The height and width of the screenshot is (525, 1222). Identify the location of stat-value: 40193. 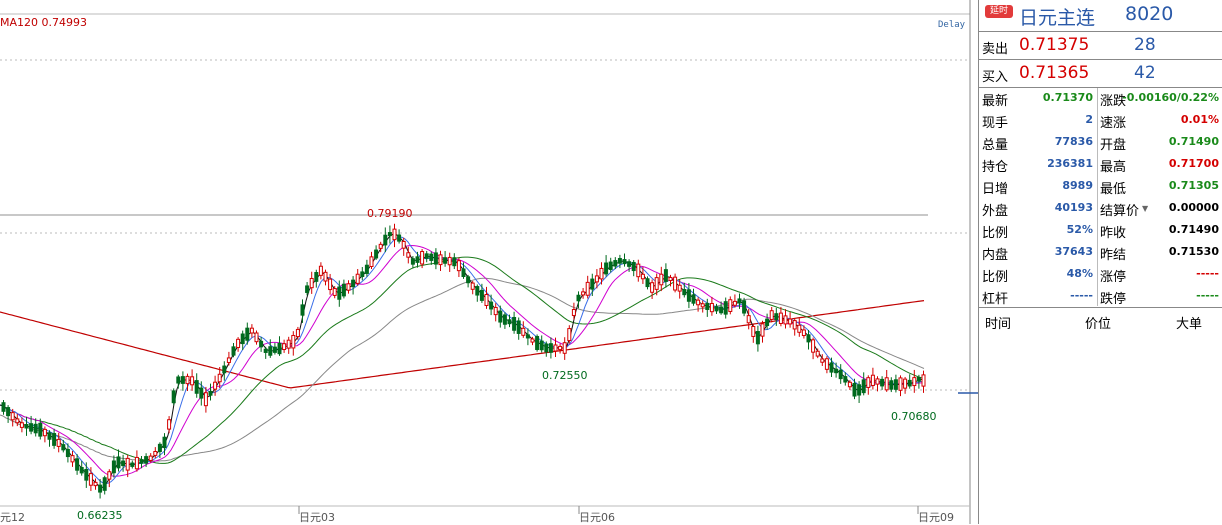
(1073, 207).